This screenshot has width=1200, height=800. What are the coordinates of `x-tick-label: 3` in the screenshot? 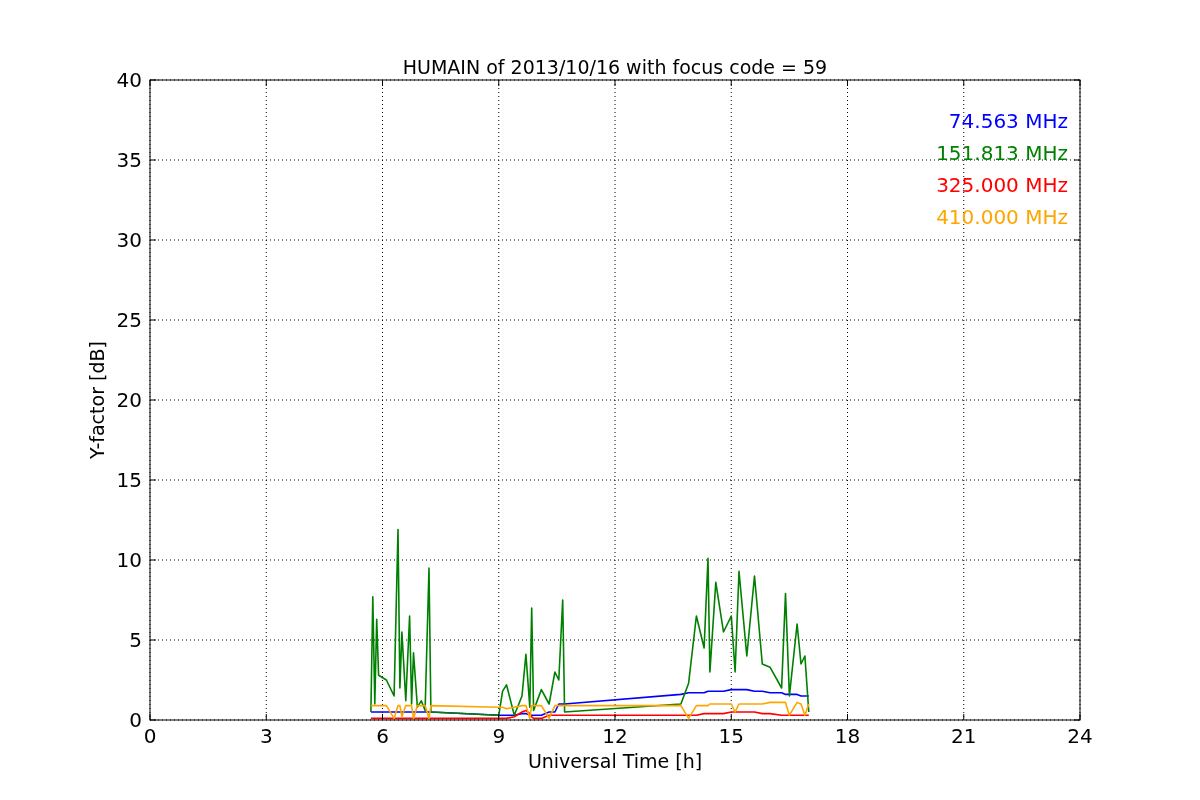 It's located at (266, 736).